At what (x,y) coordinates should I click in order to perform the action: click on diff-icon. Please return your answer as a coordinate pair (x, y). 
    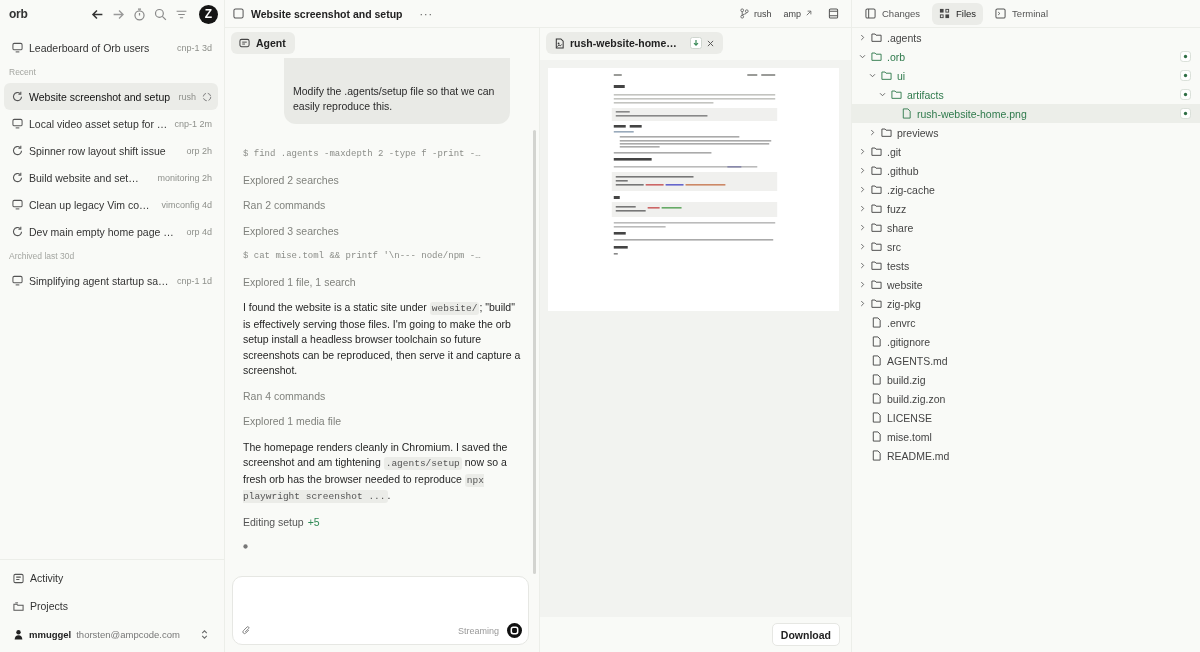
    Looking at the image, I should click on (870, 13).